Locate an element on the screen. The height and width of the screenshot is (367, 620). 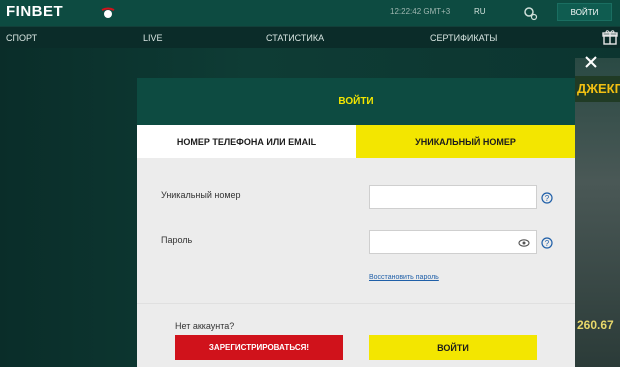
ball-logo-icon is located at coordinates (108, 12).